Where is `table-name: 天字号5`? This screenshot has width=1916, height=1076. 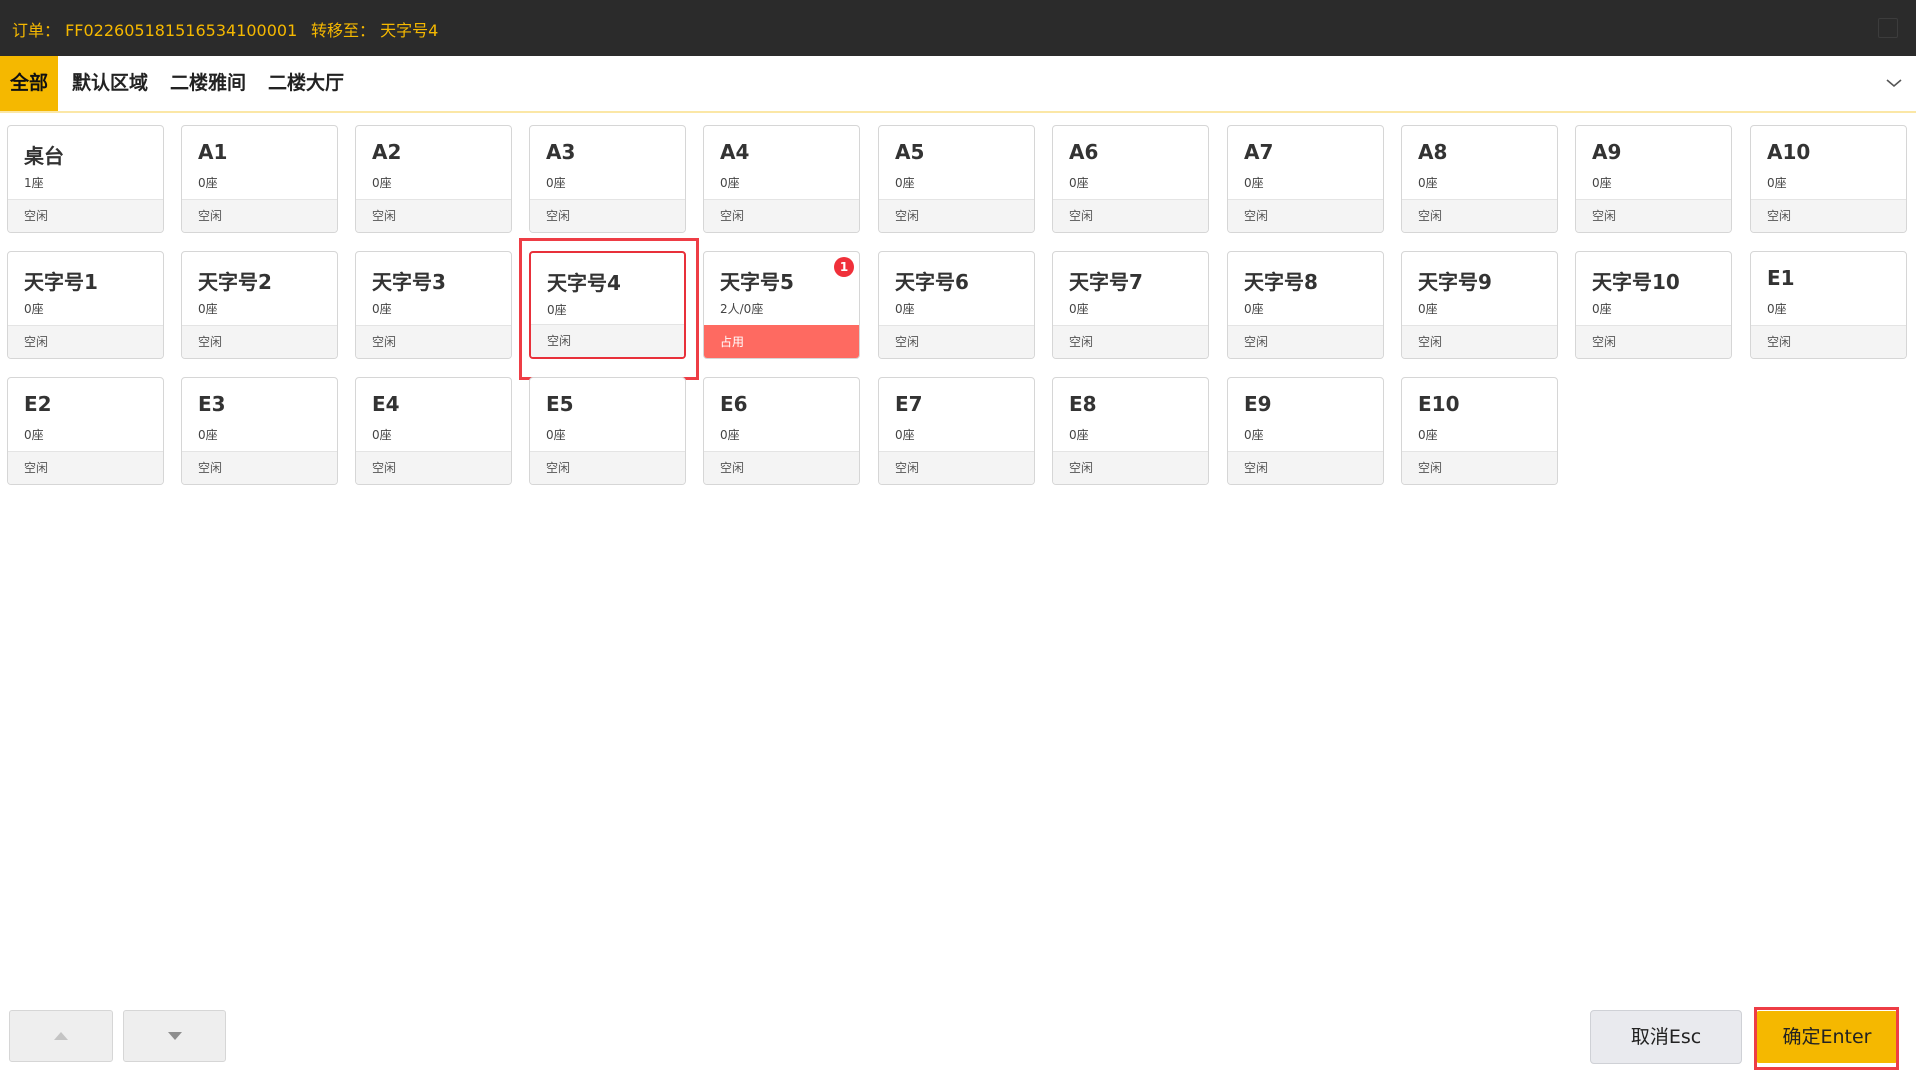
table-name: 天字号5 is located at coordinates (757, 282).